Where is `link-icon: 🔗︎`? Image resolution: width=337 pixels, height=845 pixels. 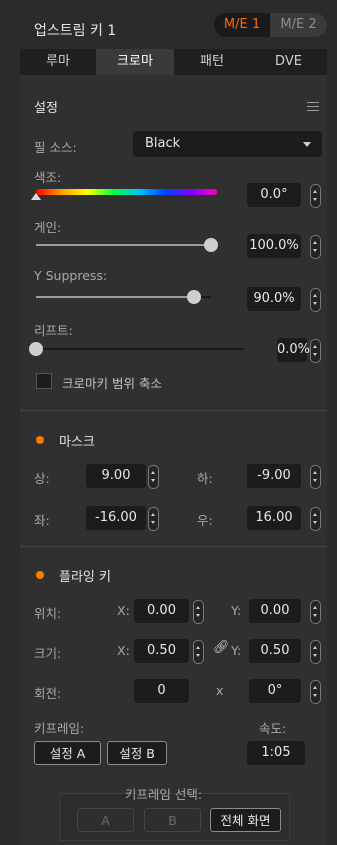
link-icon: 🔗︎ is located at coordinates (221, 647).